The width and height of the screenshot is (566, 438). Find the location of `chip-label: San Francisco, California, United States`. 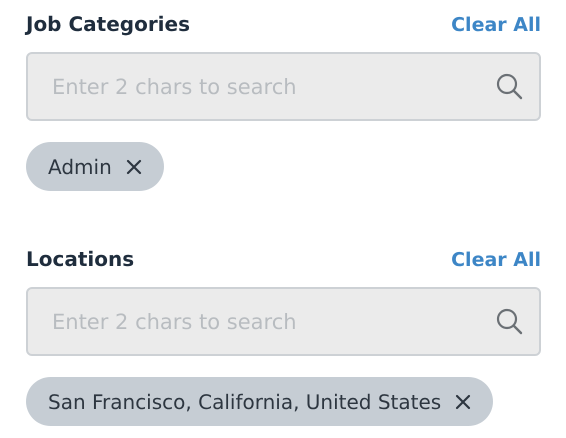

chip-label: San Francisco, California, United States is located at coordinates (245, 402).